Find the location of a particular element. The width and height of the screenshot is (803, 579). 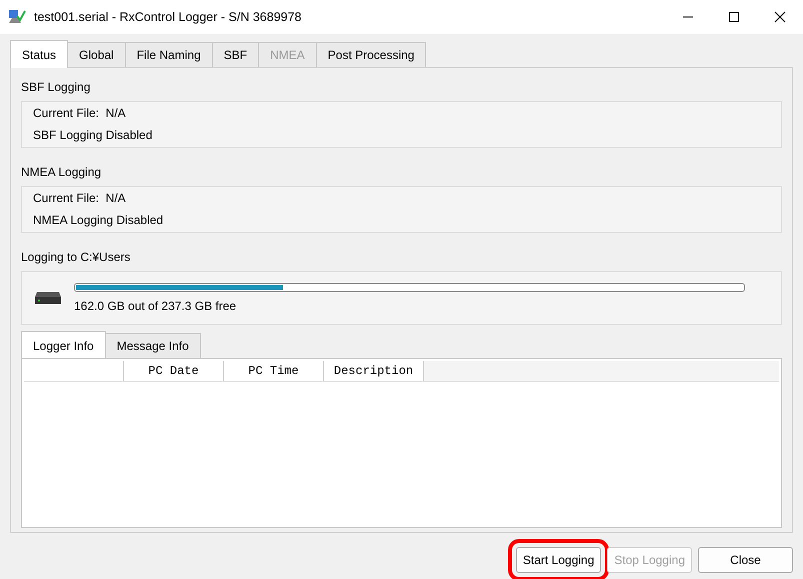

tab: Message Info is located at coordinates (152, 345).